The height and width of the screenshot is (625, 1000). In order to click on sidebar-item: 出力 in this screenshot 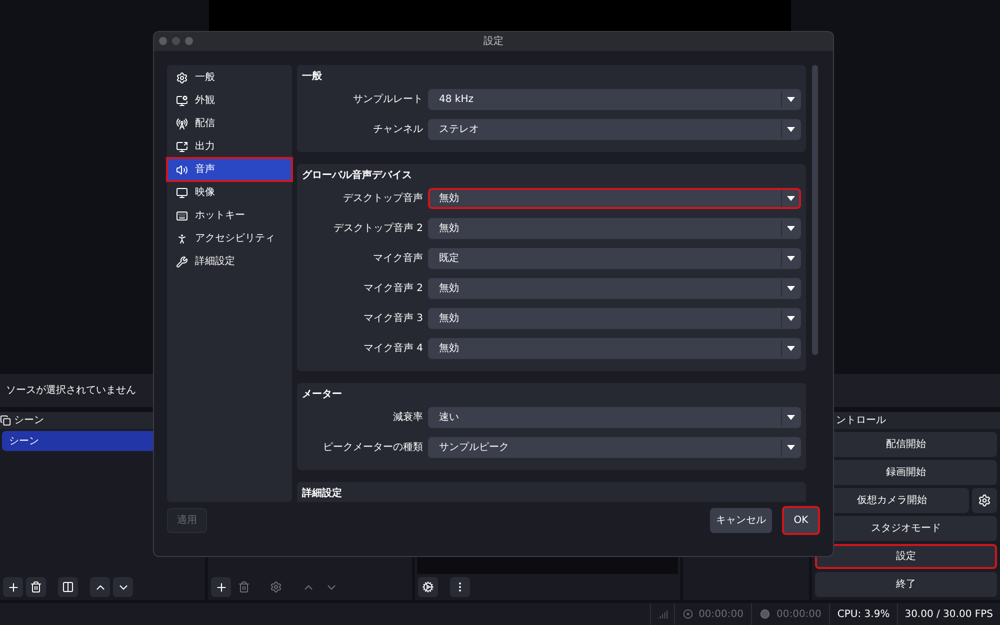, I will do `click(229, 146)`.